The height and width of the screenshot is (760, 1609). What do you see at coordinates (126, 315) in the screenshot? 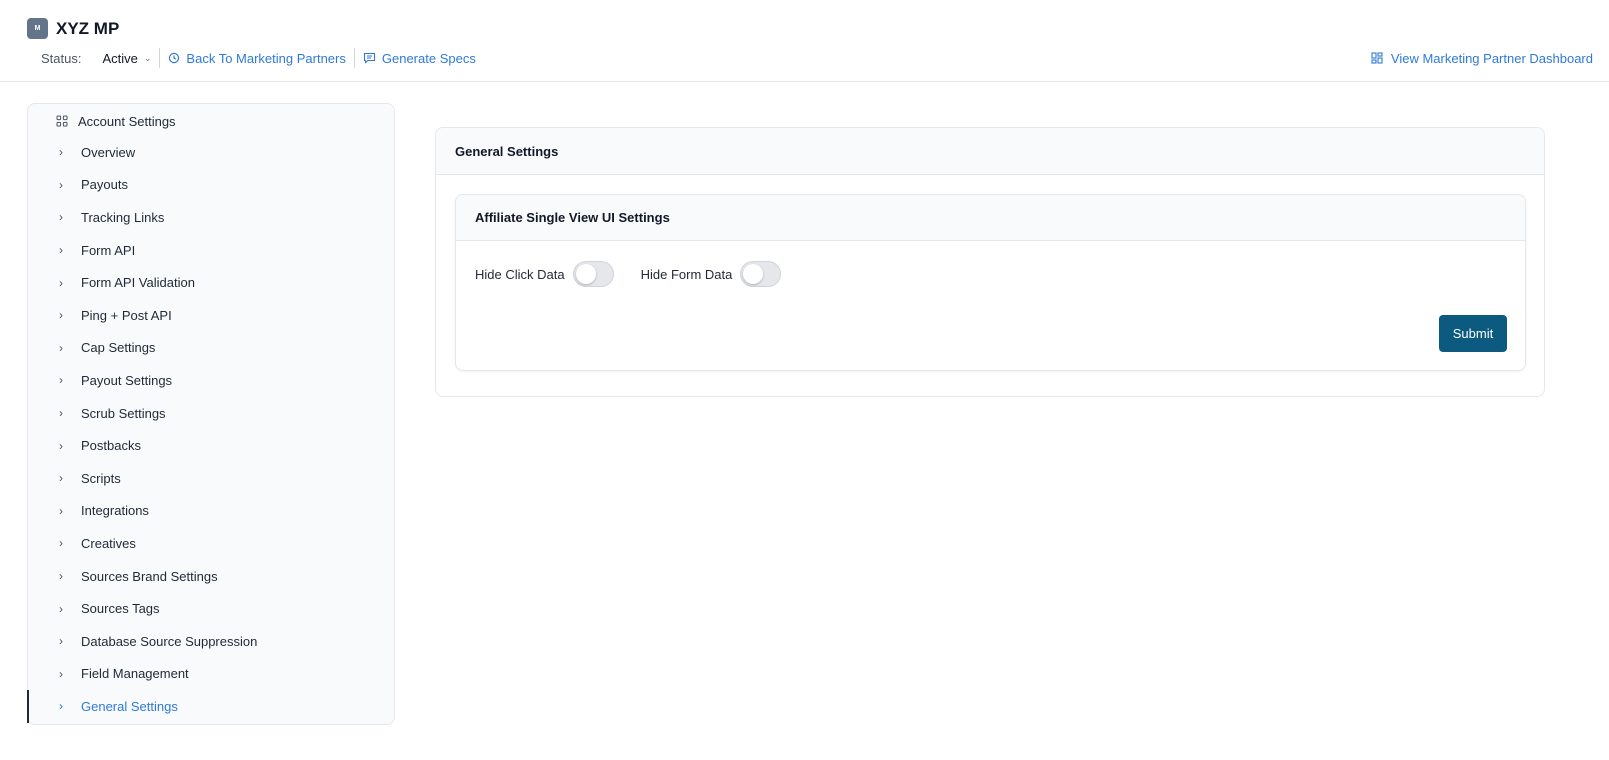
I see `sidebar-item-label: Ping + Post API` at bounding box center [126, 315].